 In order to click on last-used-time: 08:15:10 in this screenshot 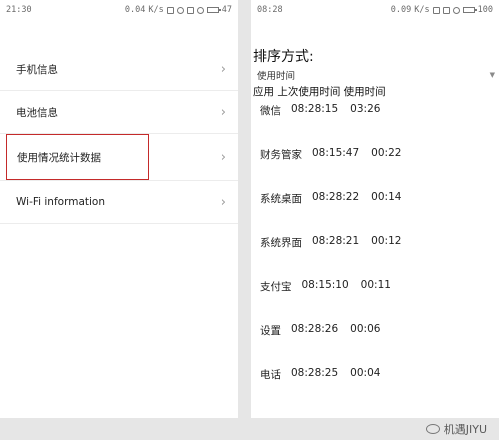, I will do `click(325, 285)`.